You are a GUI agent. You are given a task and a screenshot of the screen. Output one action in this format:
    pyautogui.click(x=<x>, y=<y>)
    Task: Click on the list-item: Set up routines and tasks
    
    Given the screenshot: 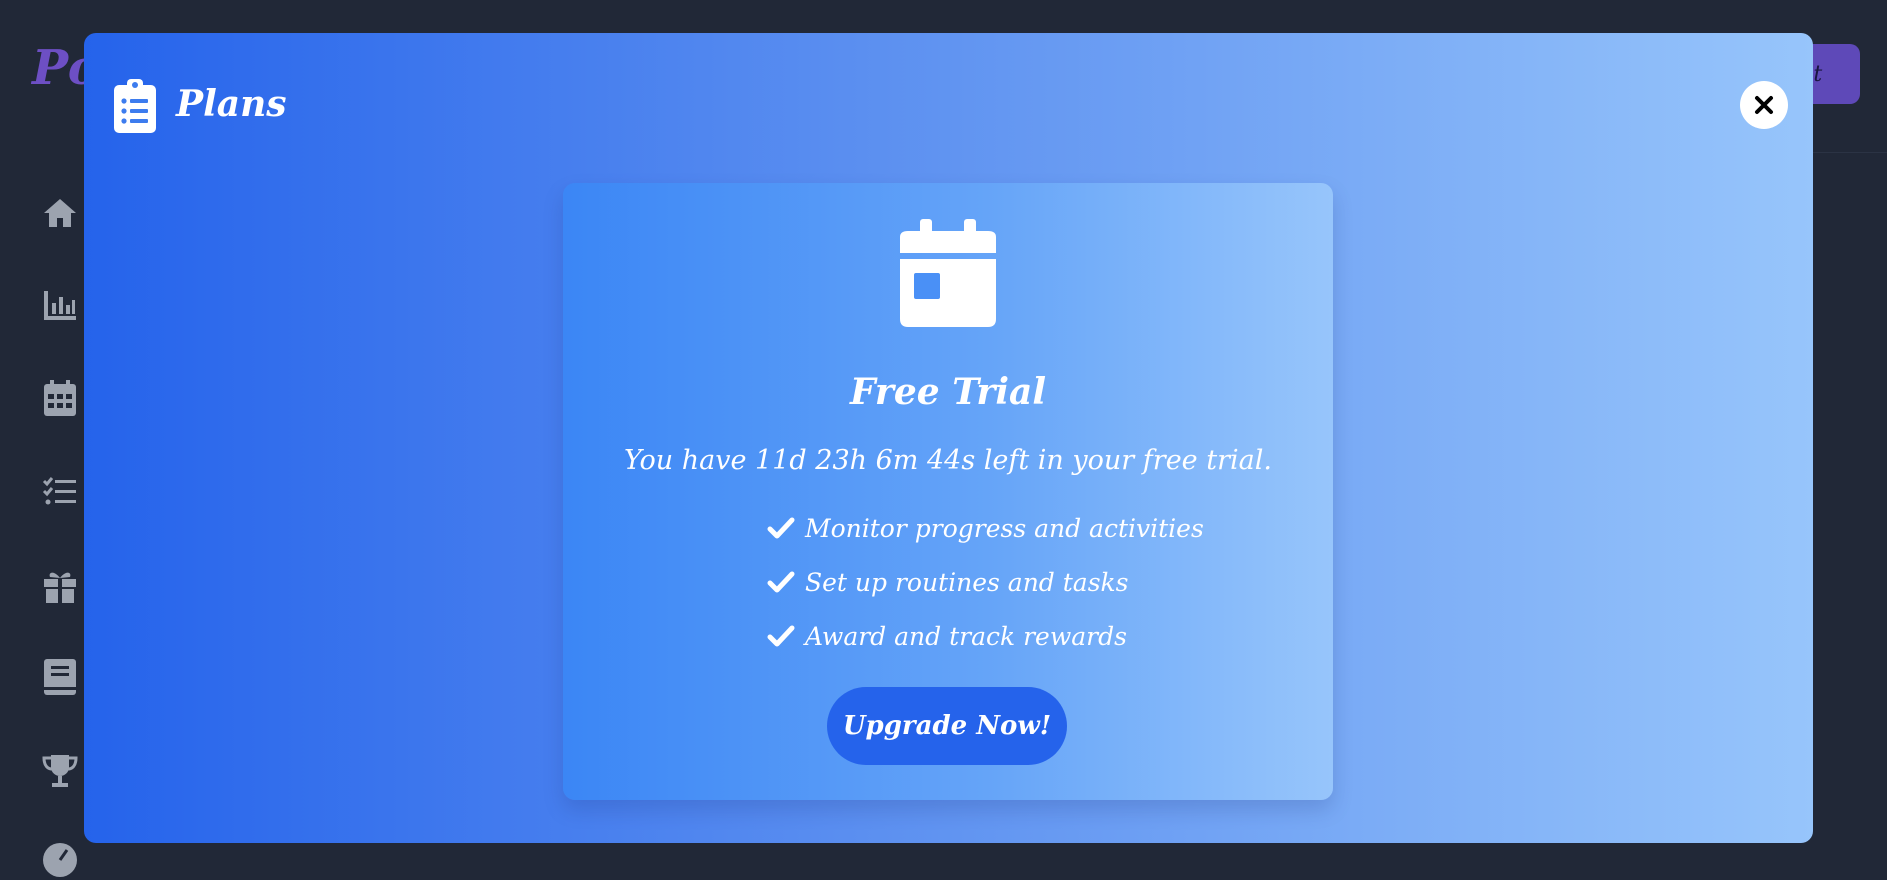 What is the action you would take?
    pyautogui.click(x=985, y=582)
    